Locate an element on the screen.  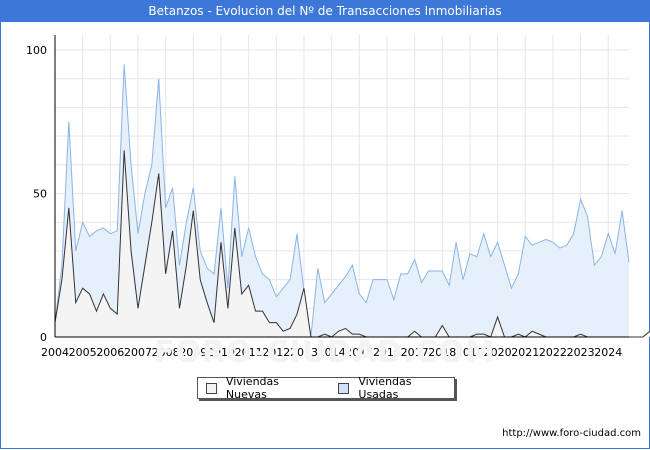
legend-label-nuevas: Viviendas Nuevas is located at coordinates (252, 388).